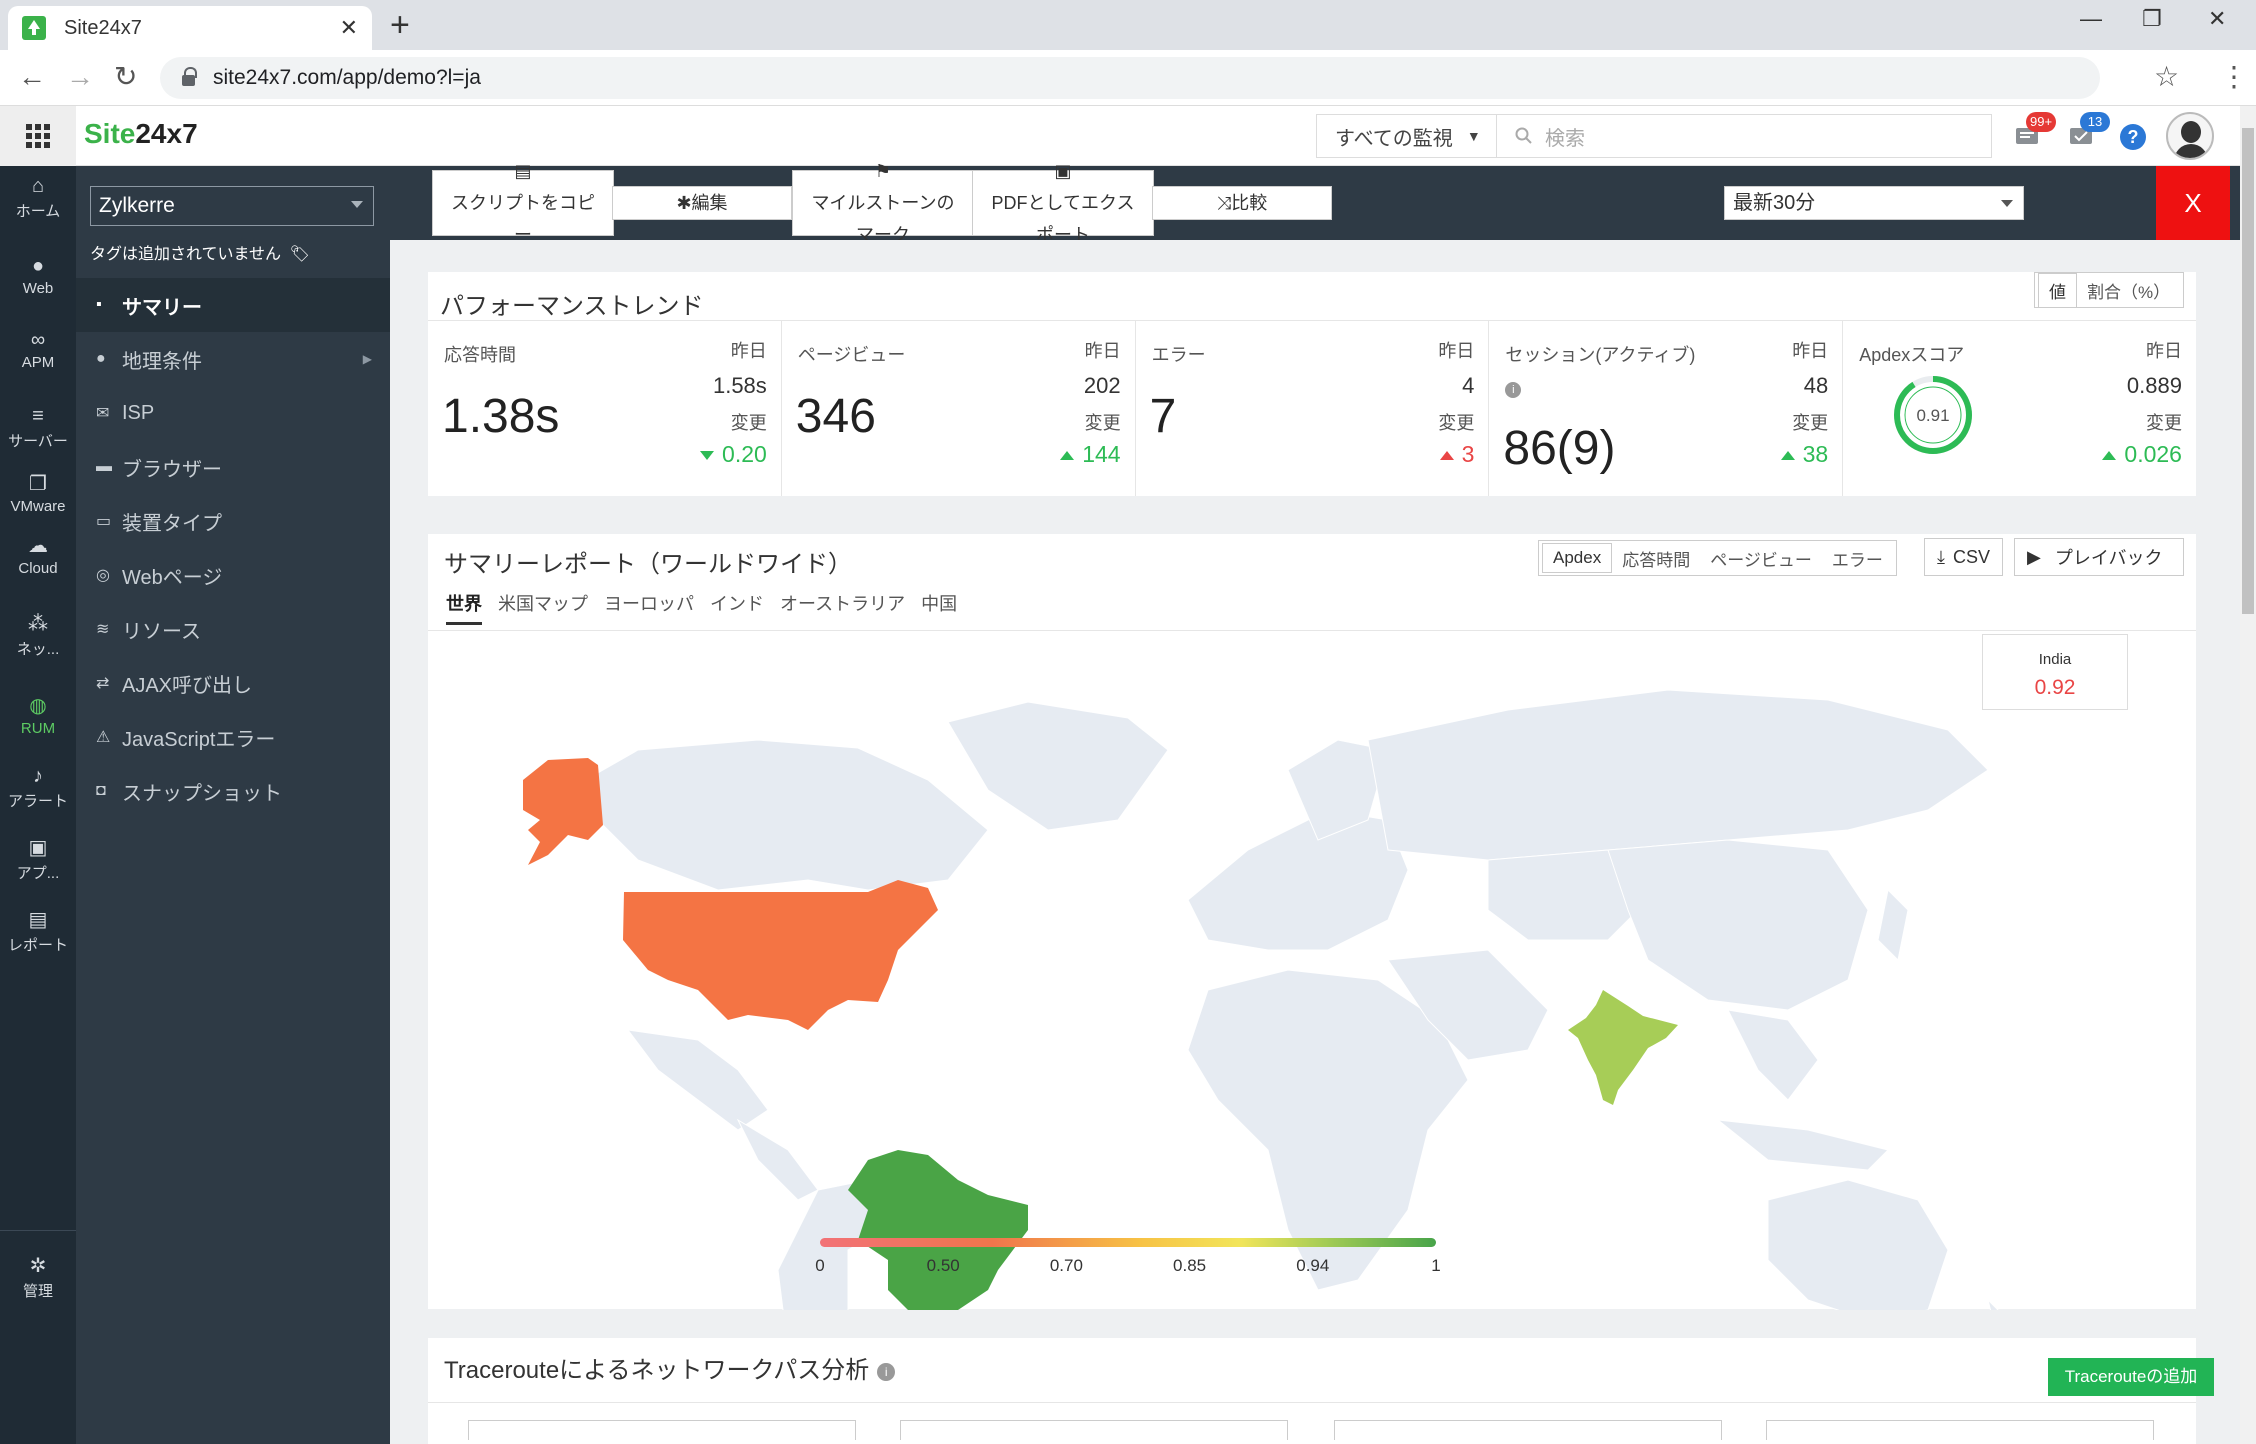 The height and width of the screenshot is (1444, 2256). I want to click on rail-item-home: ⌂ ホーム, so click(38, 198).